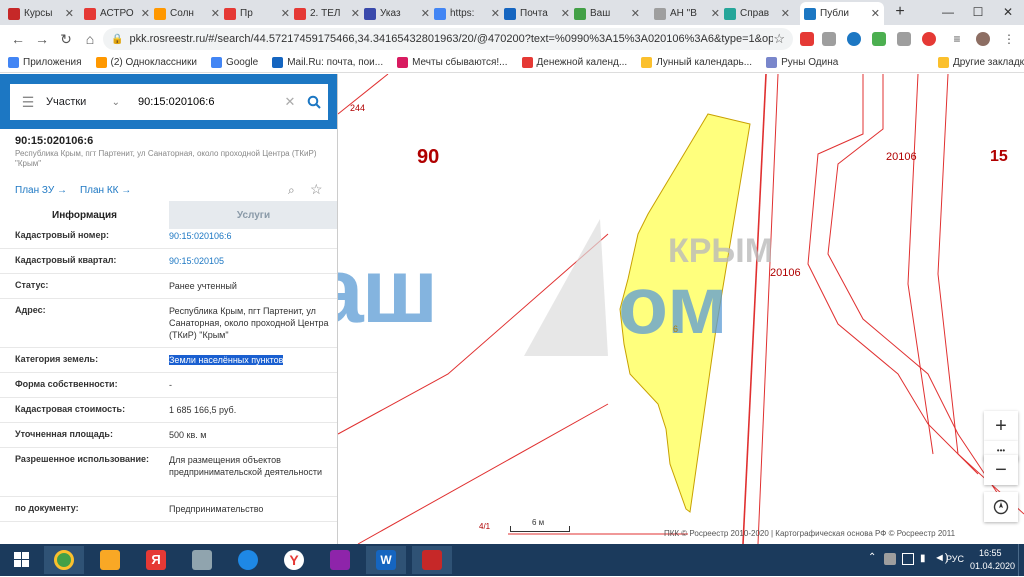  Describe the element at coordinates (316, 189) in the screenshot. I see `favorite-icon: ☆` at that location.